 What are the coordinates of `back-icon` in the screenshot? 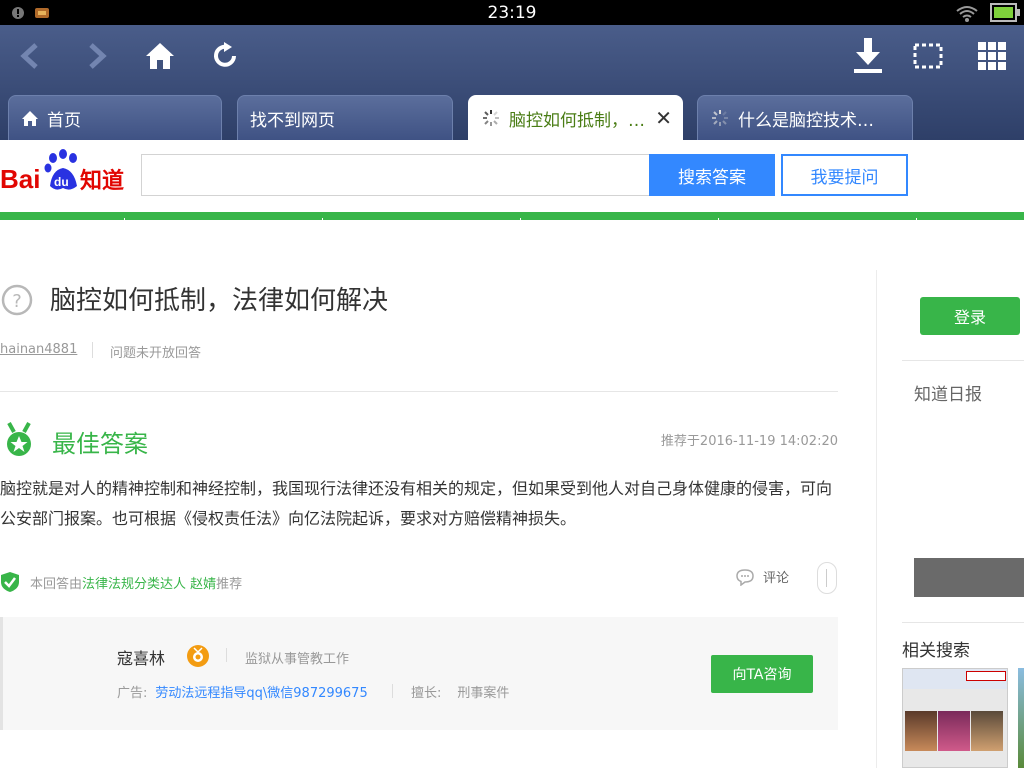 It's located at (29, 56).